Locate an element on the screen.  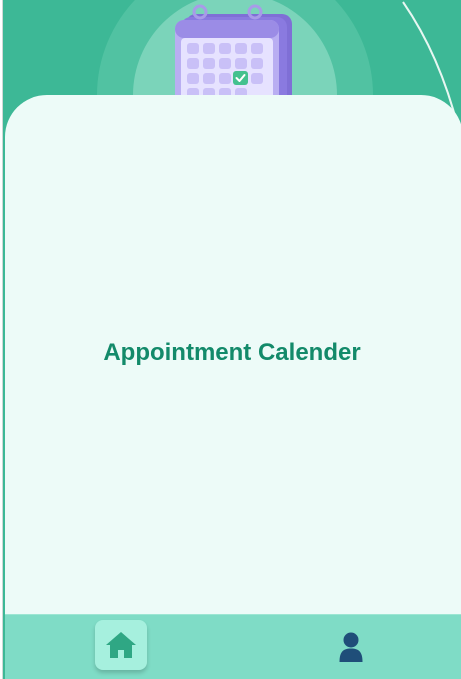
nav-home-button is located at coordinates (121, 645).